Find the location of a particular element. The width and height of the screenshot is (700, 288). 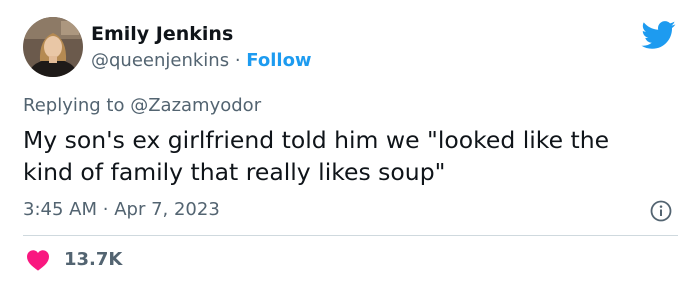

like-button: 13.7K is located at coordinates (74, 260).